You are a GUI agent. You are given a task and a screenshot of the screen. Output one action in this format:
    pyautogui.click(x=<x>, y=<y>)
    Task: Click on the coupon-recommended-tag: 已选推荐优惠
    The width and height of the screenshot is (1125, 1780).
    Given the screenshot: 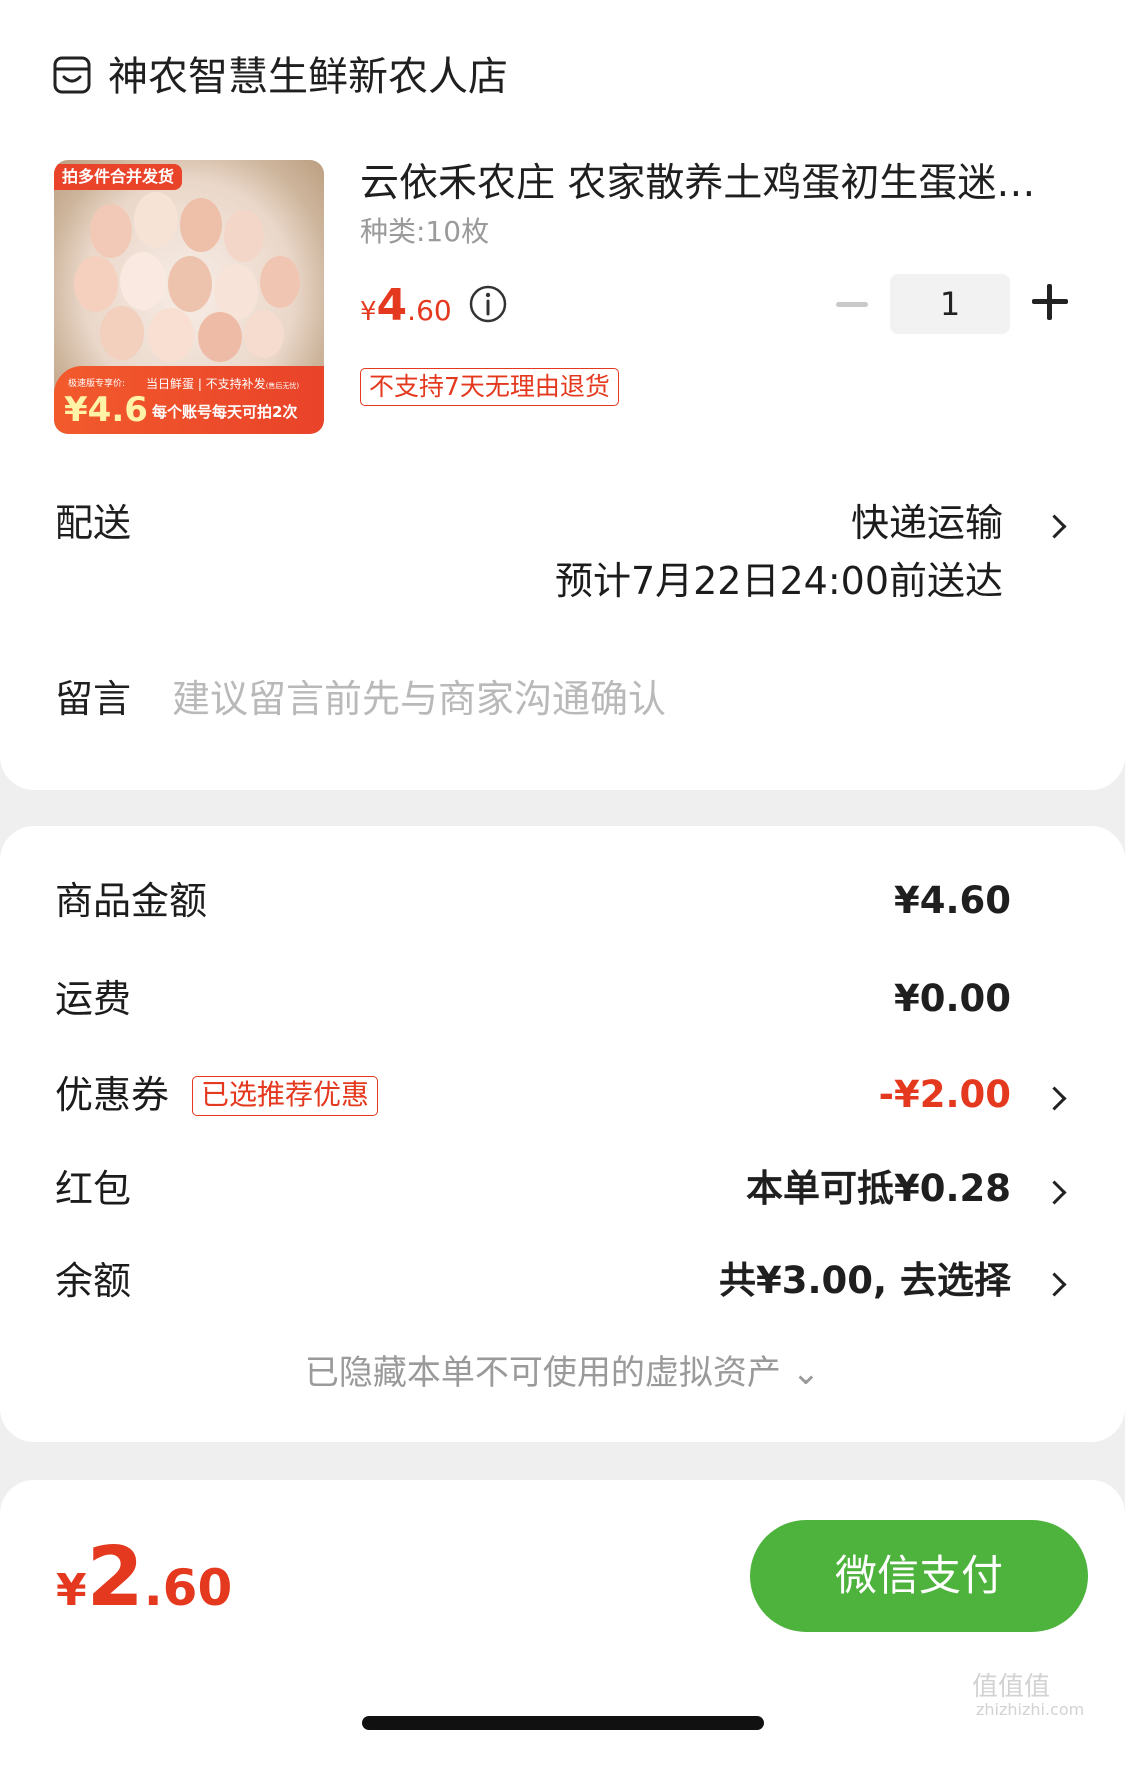 What is the action you would take?
    pyautogui.click(x=285, y=1096)
    